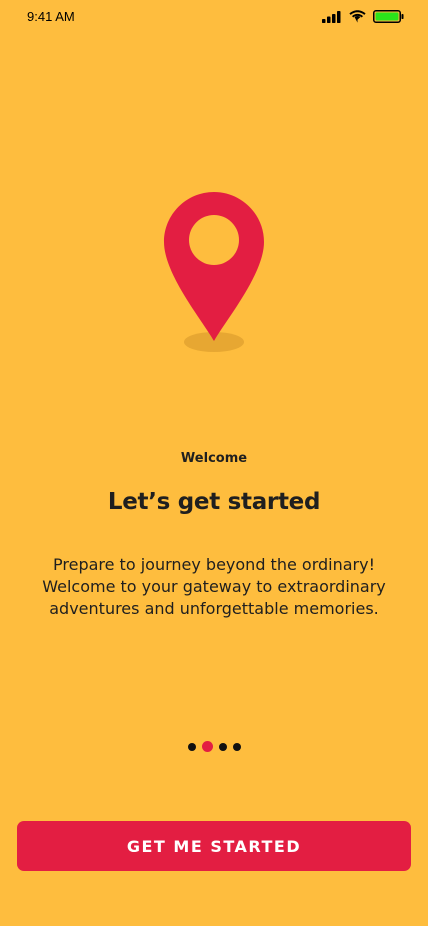  I want to click on location-pin-icon, so click(214, 272).